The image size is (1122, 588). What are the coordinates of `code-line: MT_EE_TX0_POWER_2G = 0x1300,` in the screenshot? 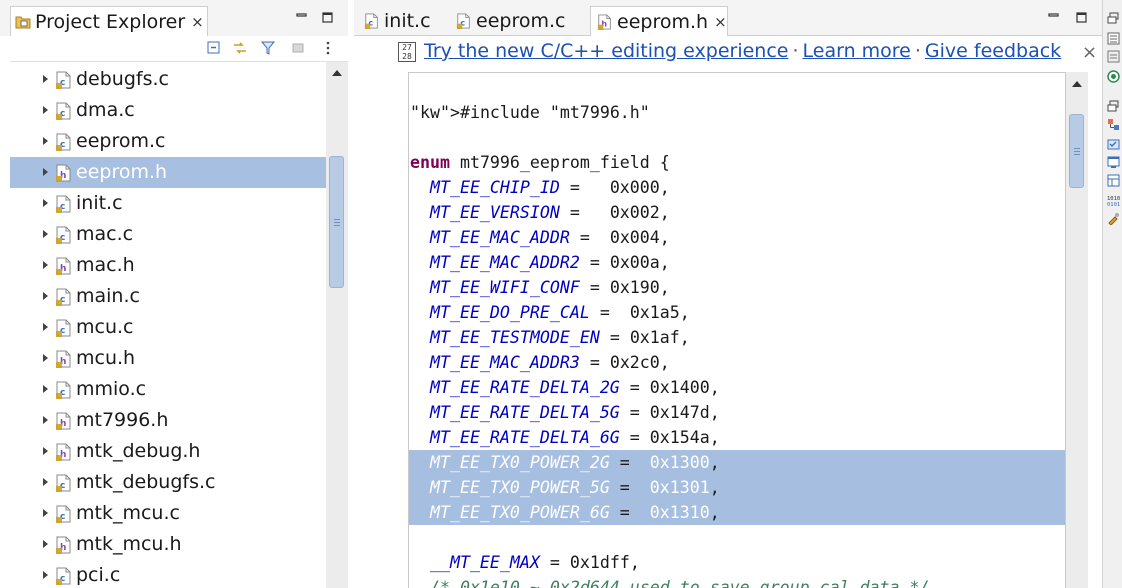 It's located at (737, 462).